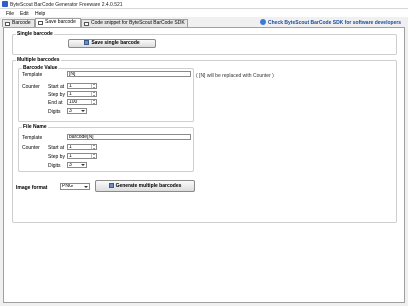 The width and height of the screenshot is (408, 306). What do you see at coordinates (56, 148) in the screenshot?
I see `file-start-label: Start at` at bounding box center [56, 148].